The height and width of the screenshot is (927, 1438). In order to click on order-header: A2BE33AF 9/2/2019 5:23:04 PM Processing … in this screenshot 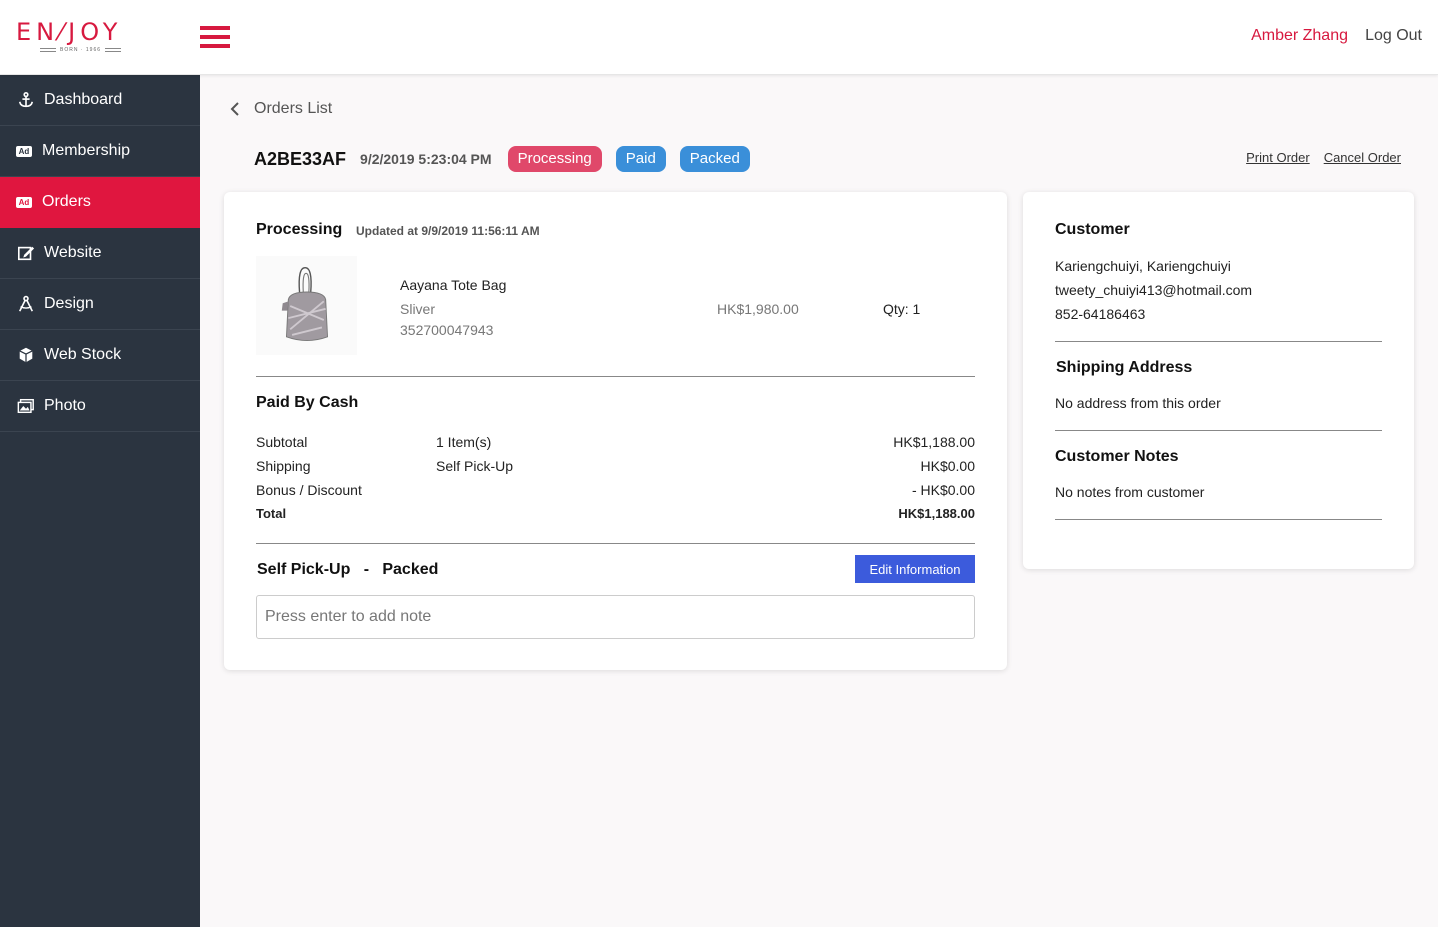, I will do `click(509, 159)`.